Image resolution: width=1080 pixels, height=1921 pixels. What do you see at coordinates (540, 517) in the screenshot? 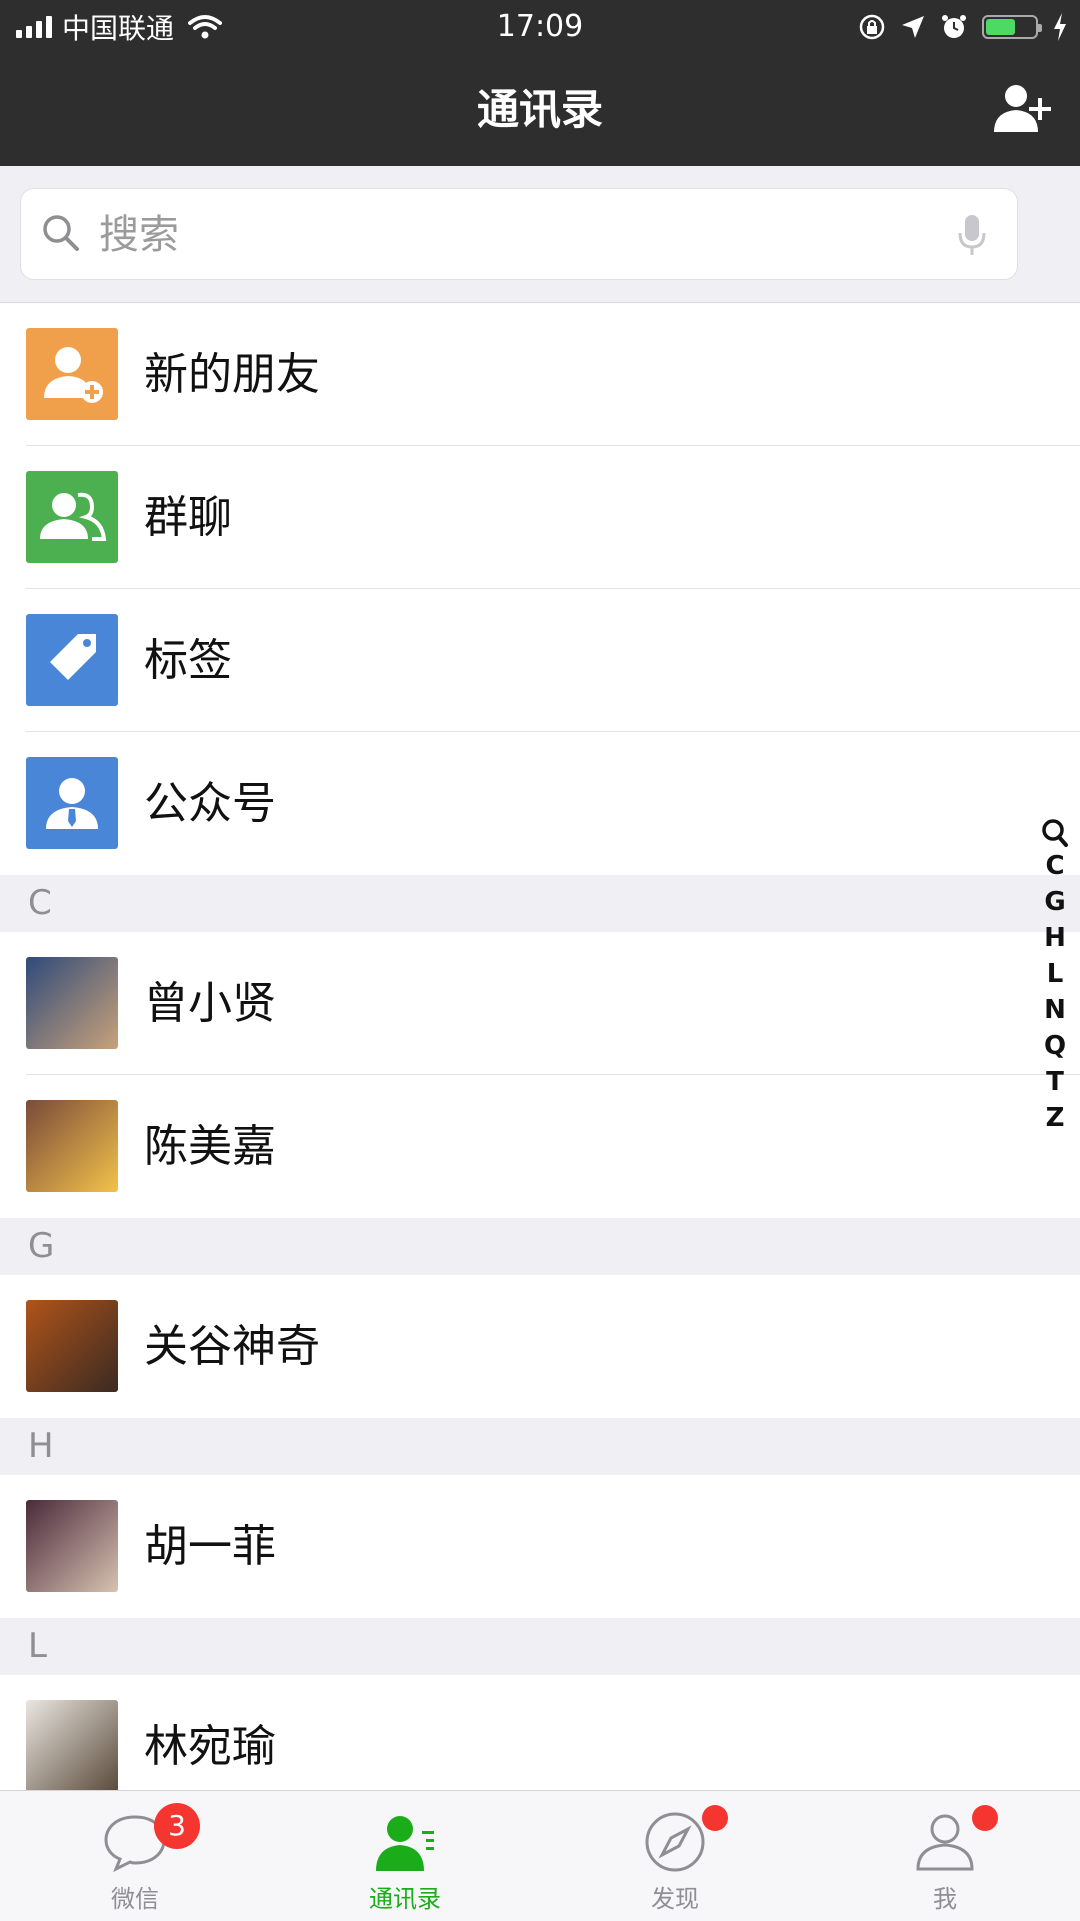
I see `group-chat-row: 群聊` at bounding box center [540, 517].